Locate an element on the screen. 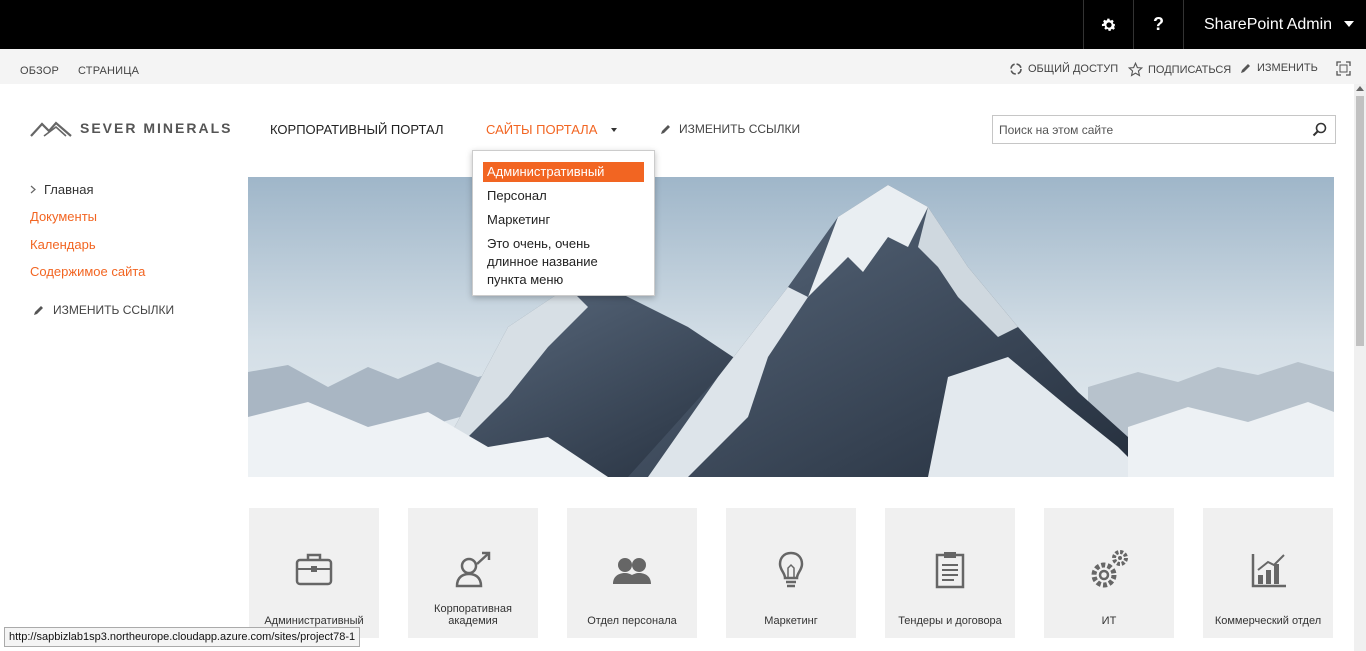 The width and height of the screenshot is (1366, 651). focus-mode-button is located at coordinates (1343, 68).